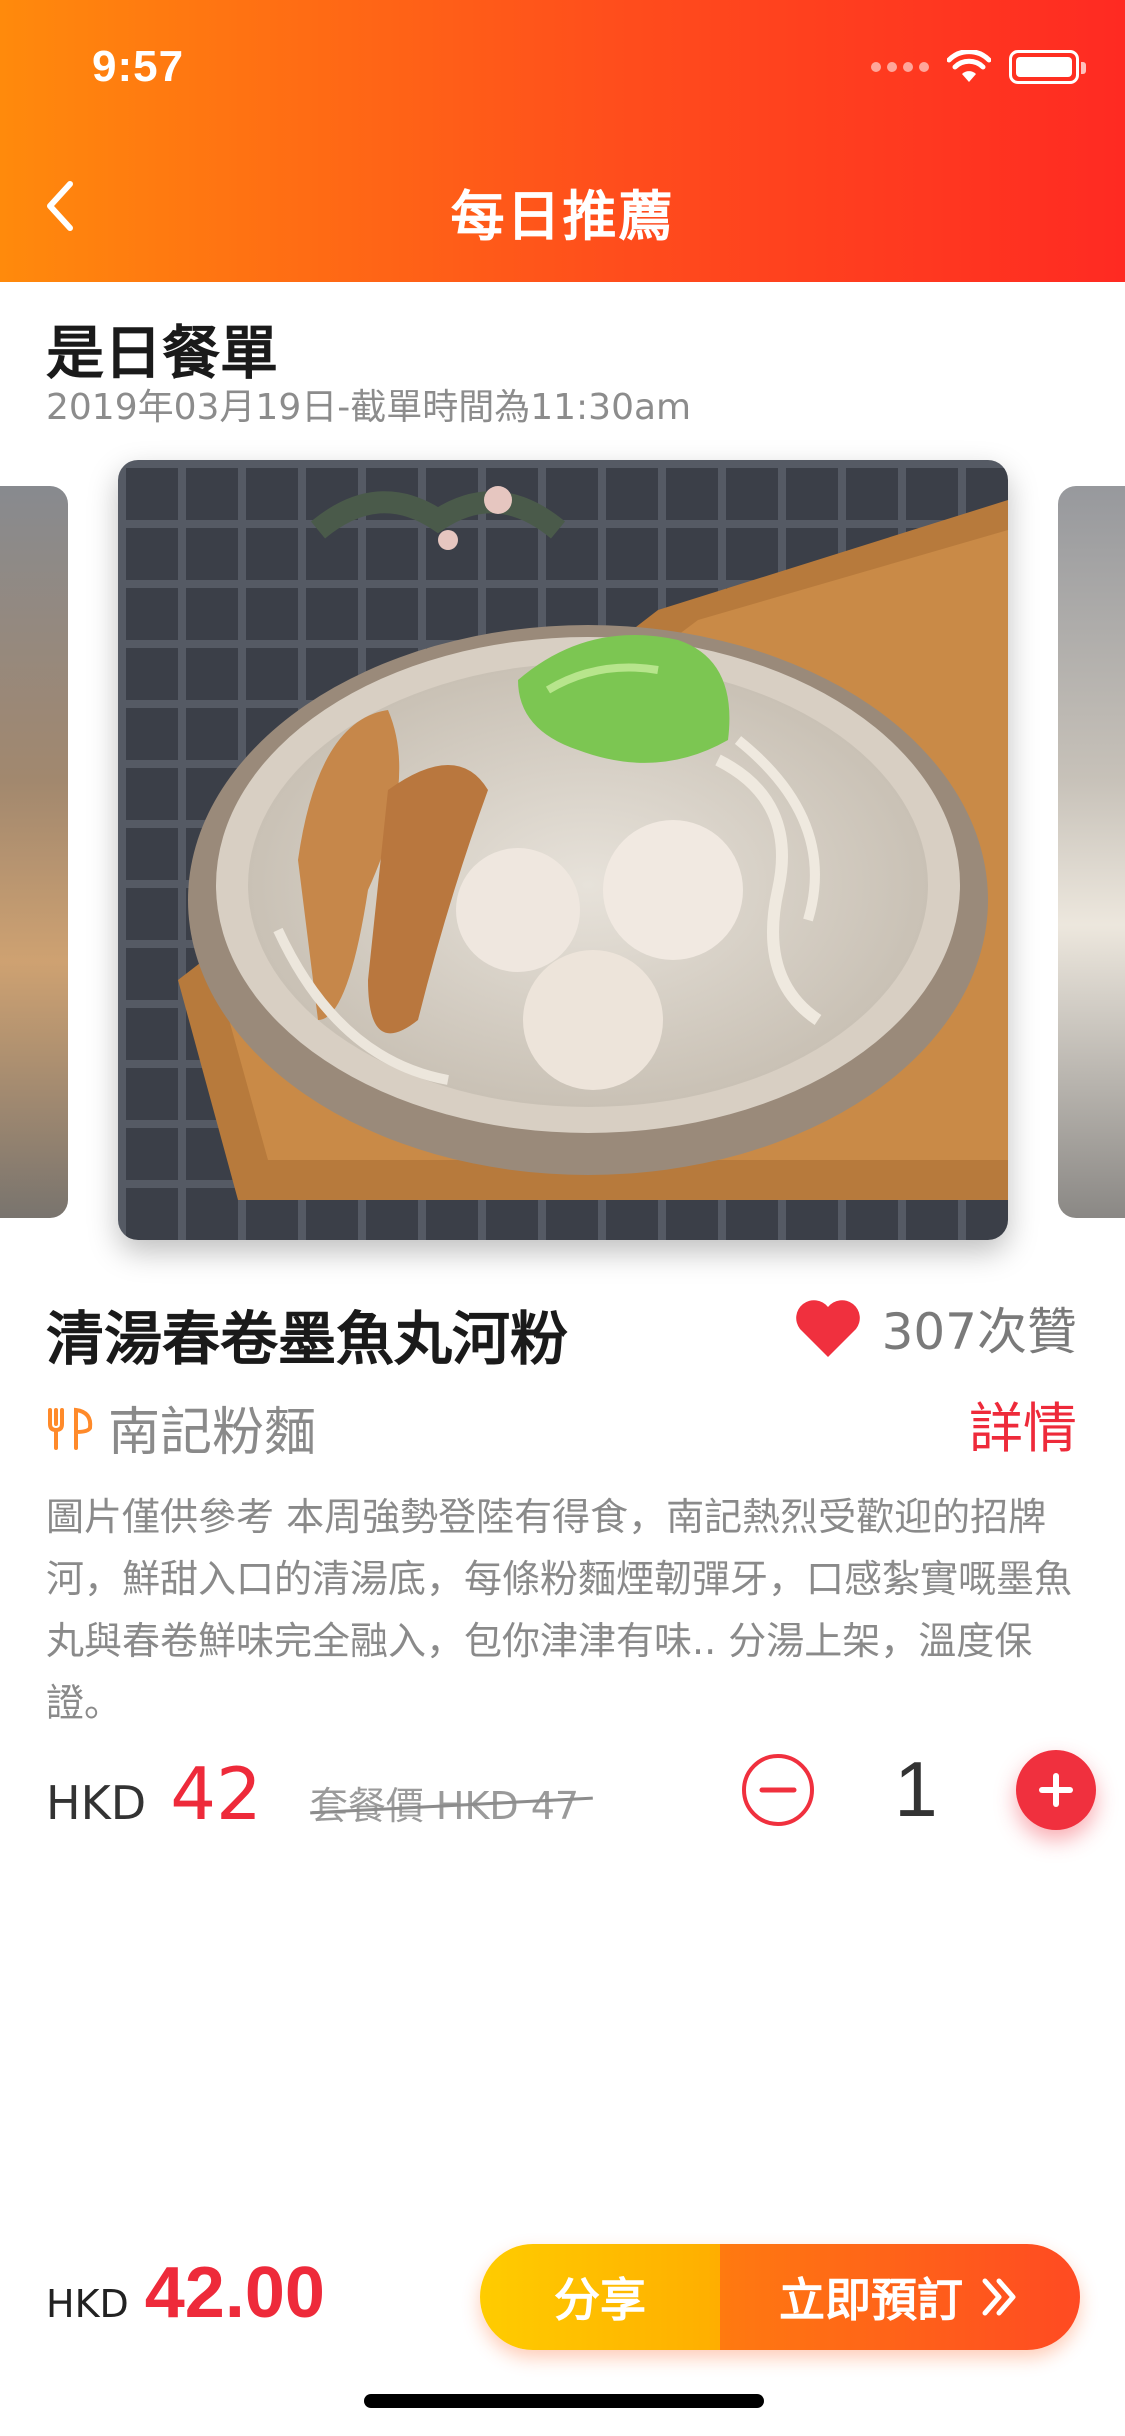 Image resolution: width=1125 pixels, height=2436 pixels. I want to click on carousel-card-prev, so click(34, 852).